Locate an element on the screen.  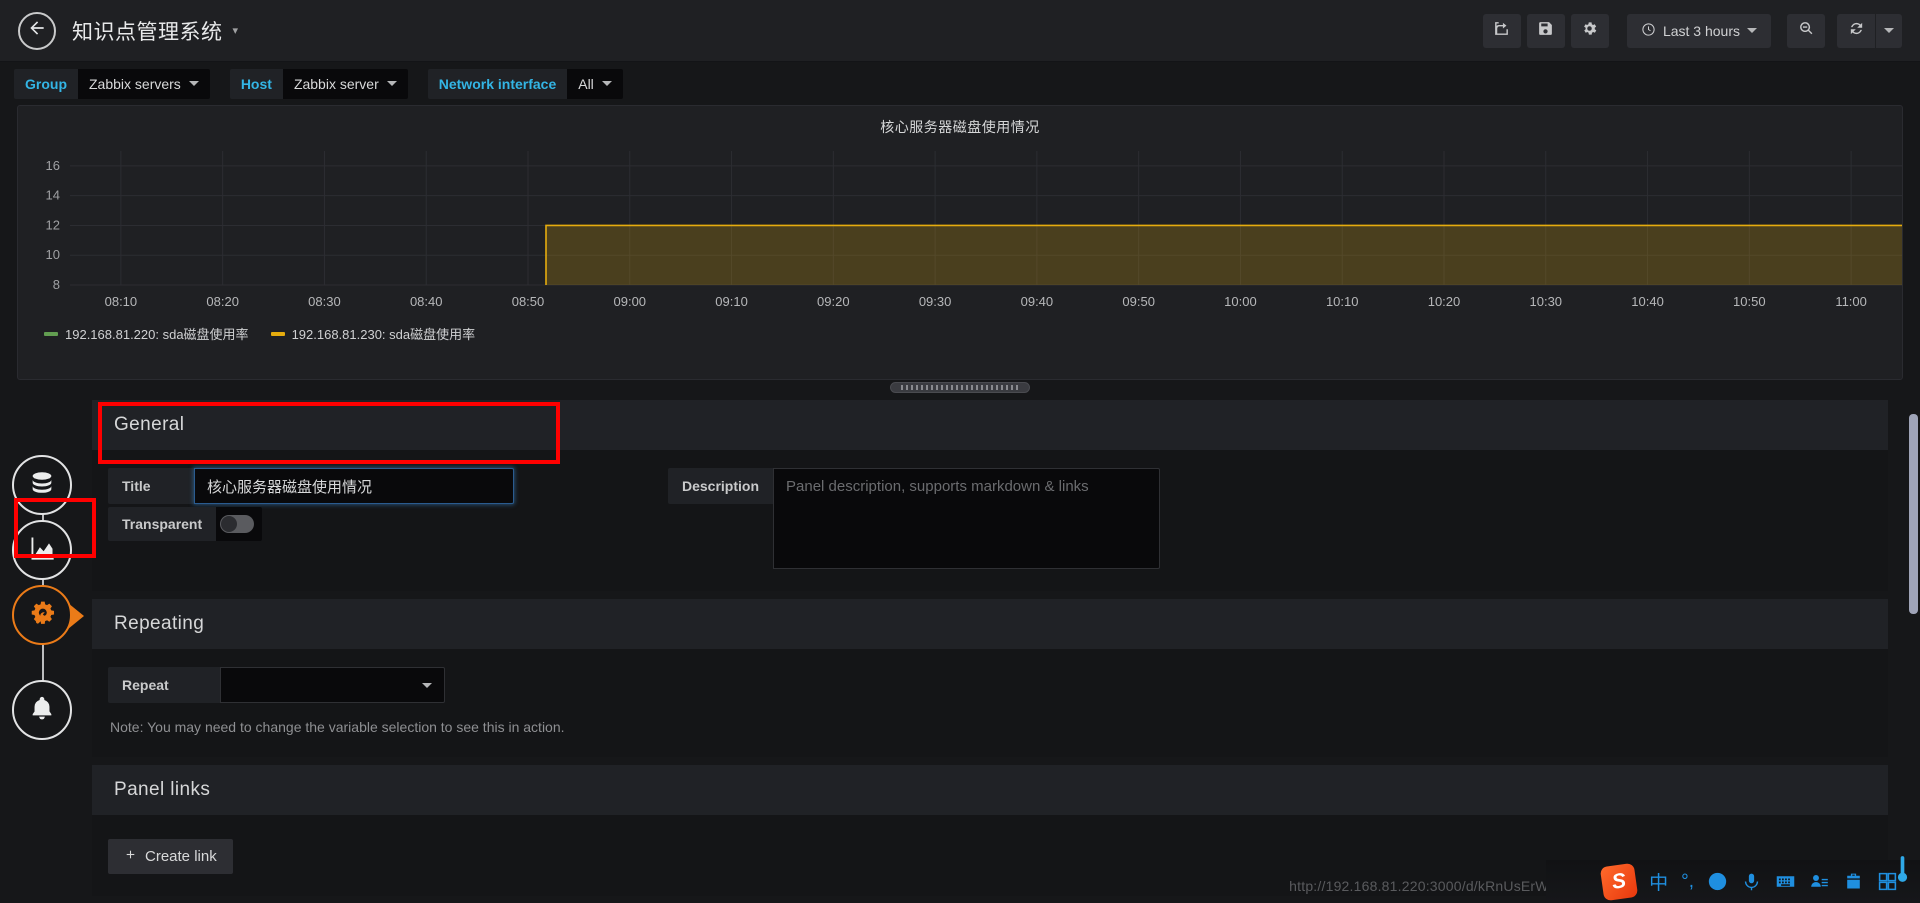
panel-title-field: Title is located at coordinates (388, 486).